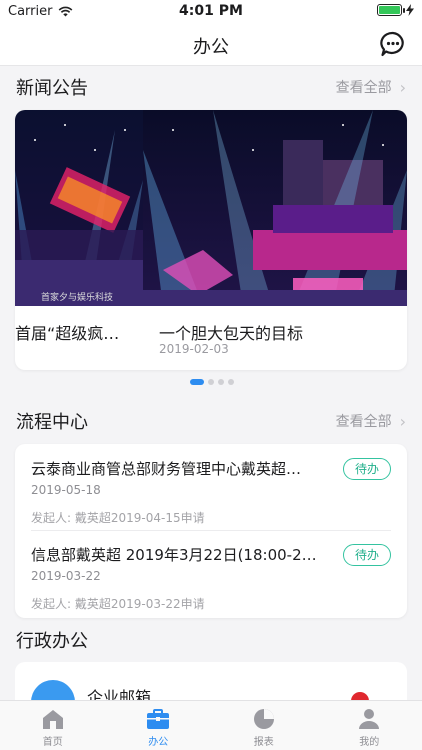 The width and height of the screenshot is (422, 750). What do you see at coordinates (118, 518) in the screenshot?
I see `flow-item-initiator: 发起人: 戴英超2019-04-15申请` at bounding box center [118, 518].